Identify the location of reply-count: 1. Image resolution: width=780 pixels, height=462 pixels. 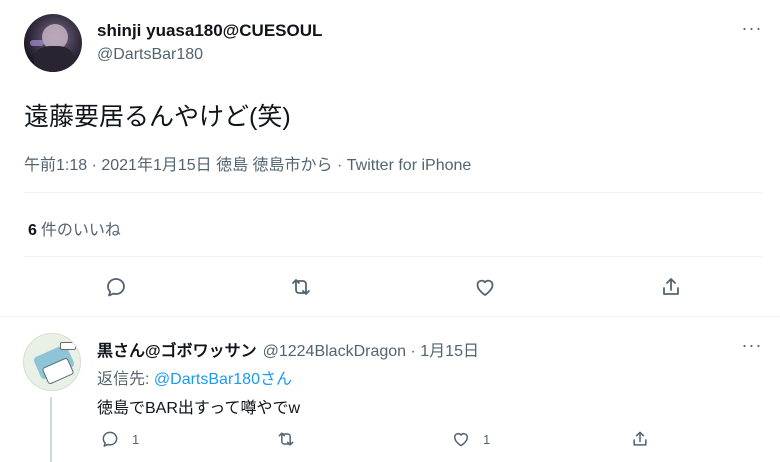
(136, 439).